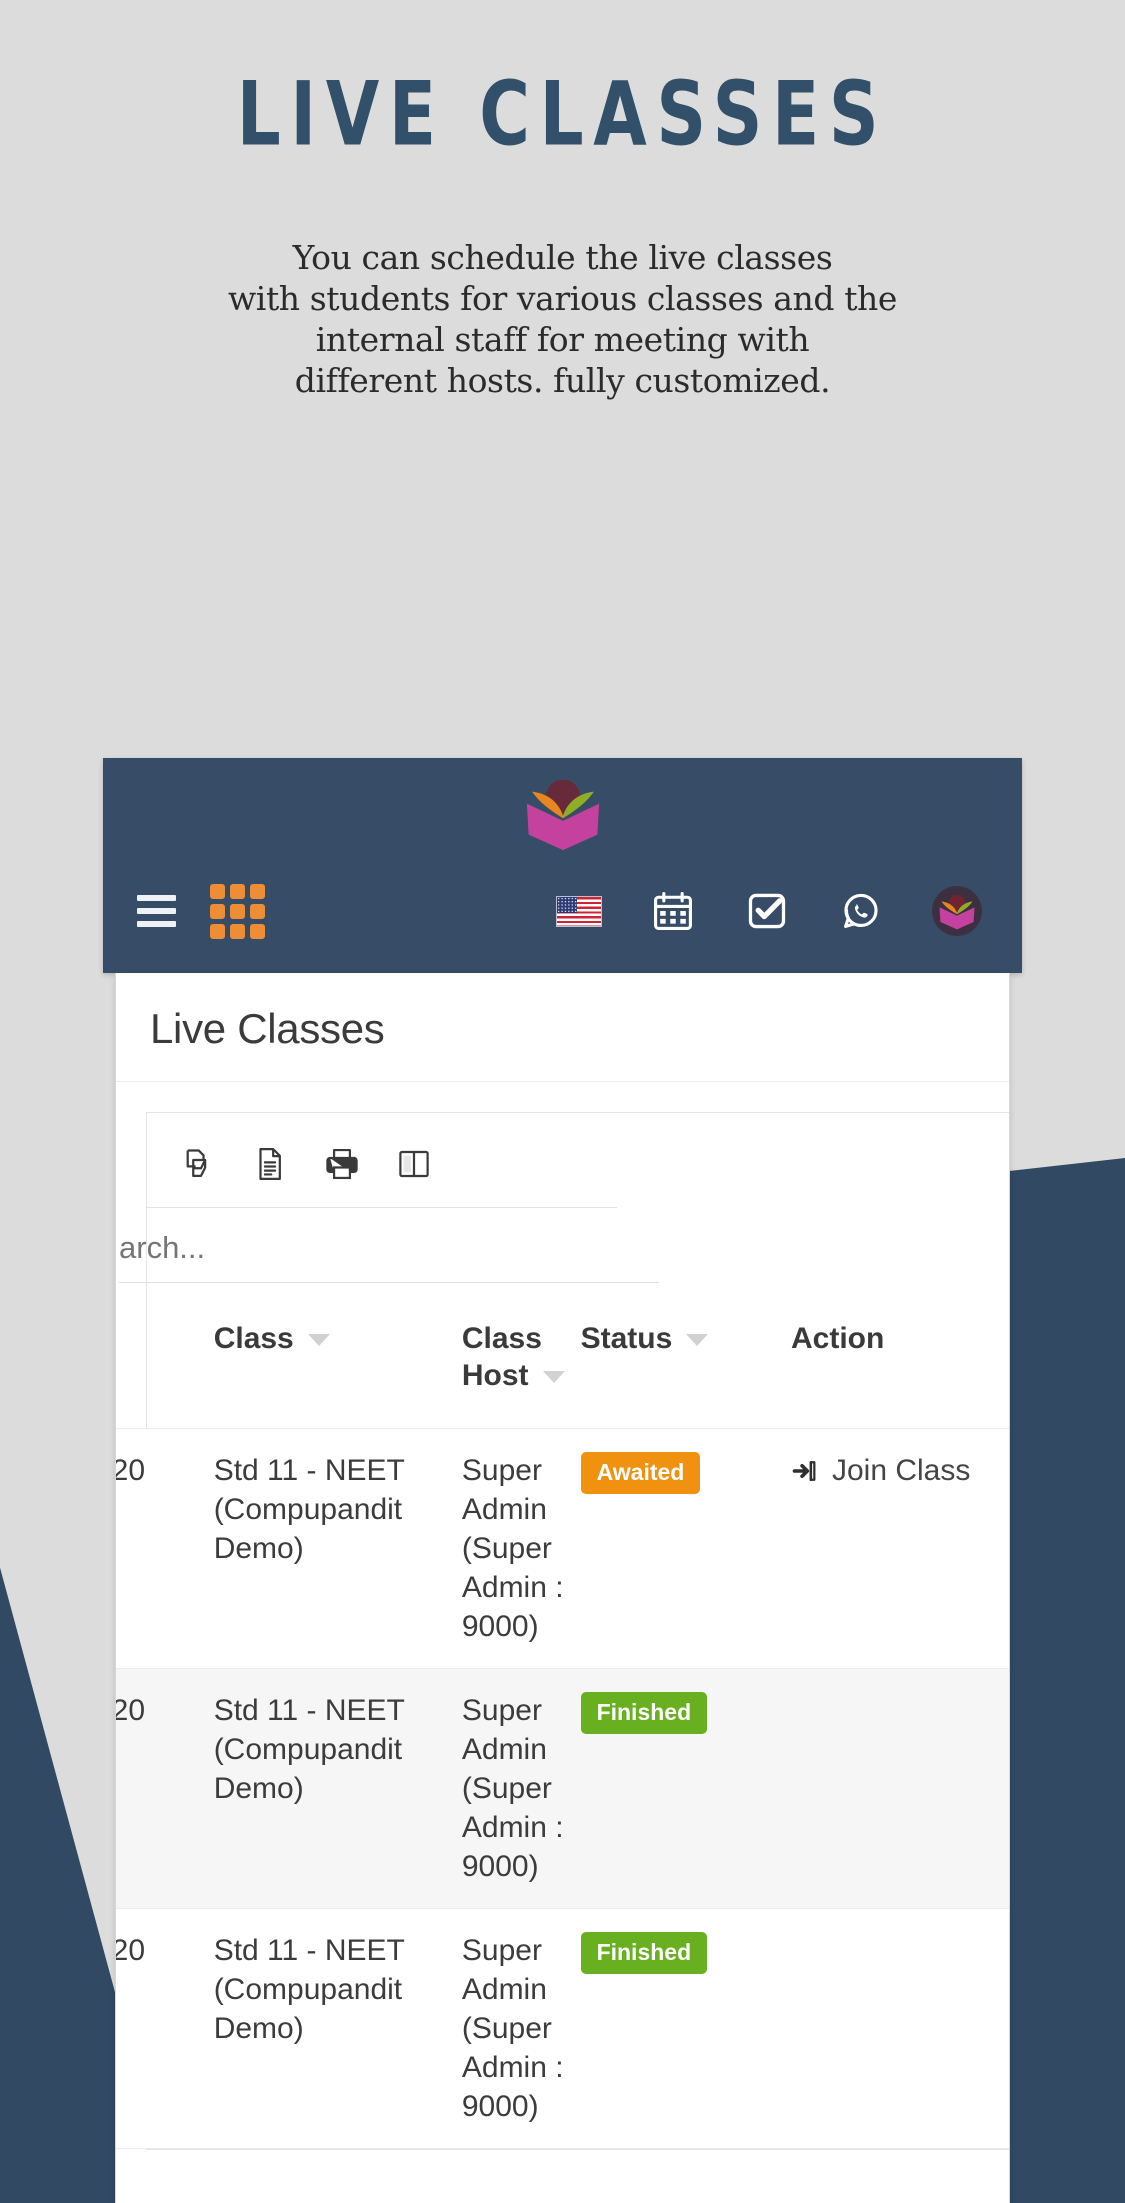 The image size is (1125, 2203). I want to click on avatar, so click(957, 911).